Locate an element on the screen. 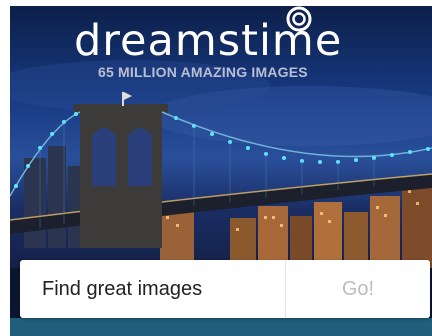 This screenshot has height=336, width=432. swirl-icon is located at coordinates (299, 19).